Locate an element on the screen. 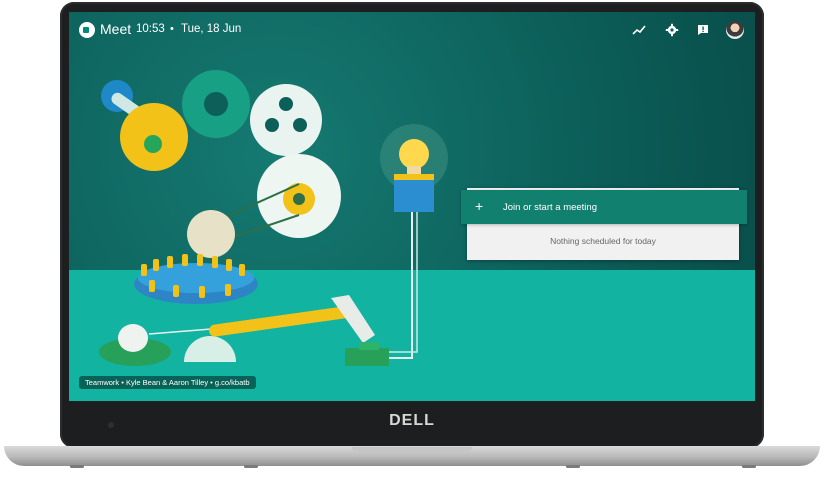  plus-icon: + is located at coordinates (479, 206).